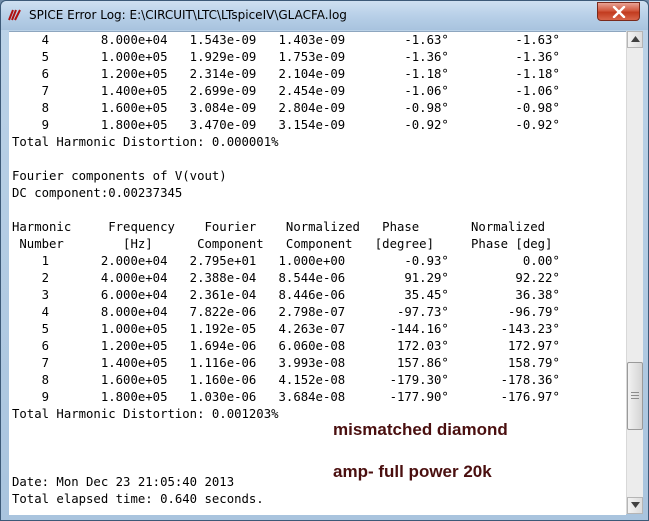  I want to click on ltspice-logo-icon, so click(14, 15).